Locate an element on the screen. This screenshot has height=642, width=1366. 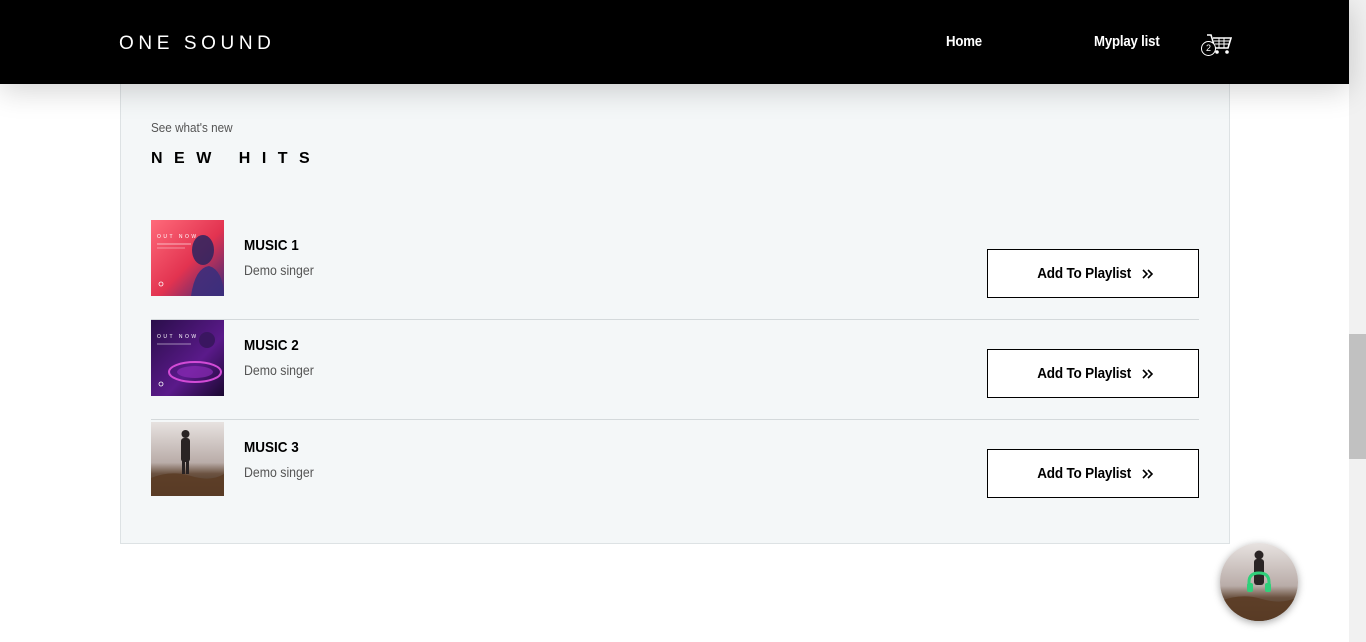
headphones-icon is located at coordinates (1259, 581).